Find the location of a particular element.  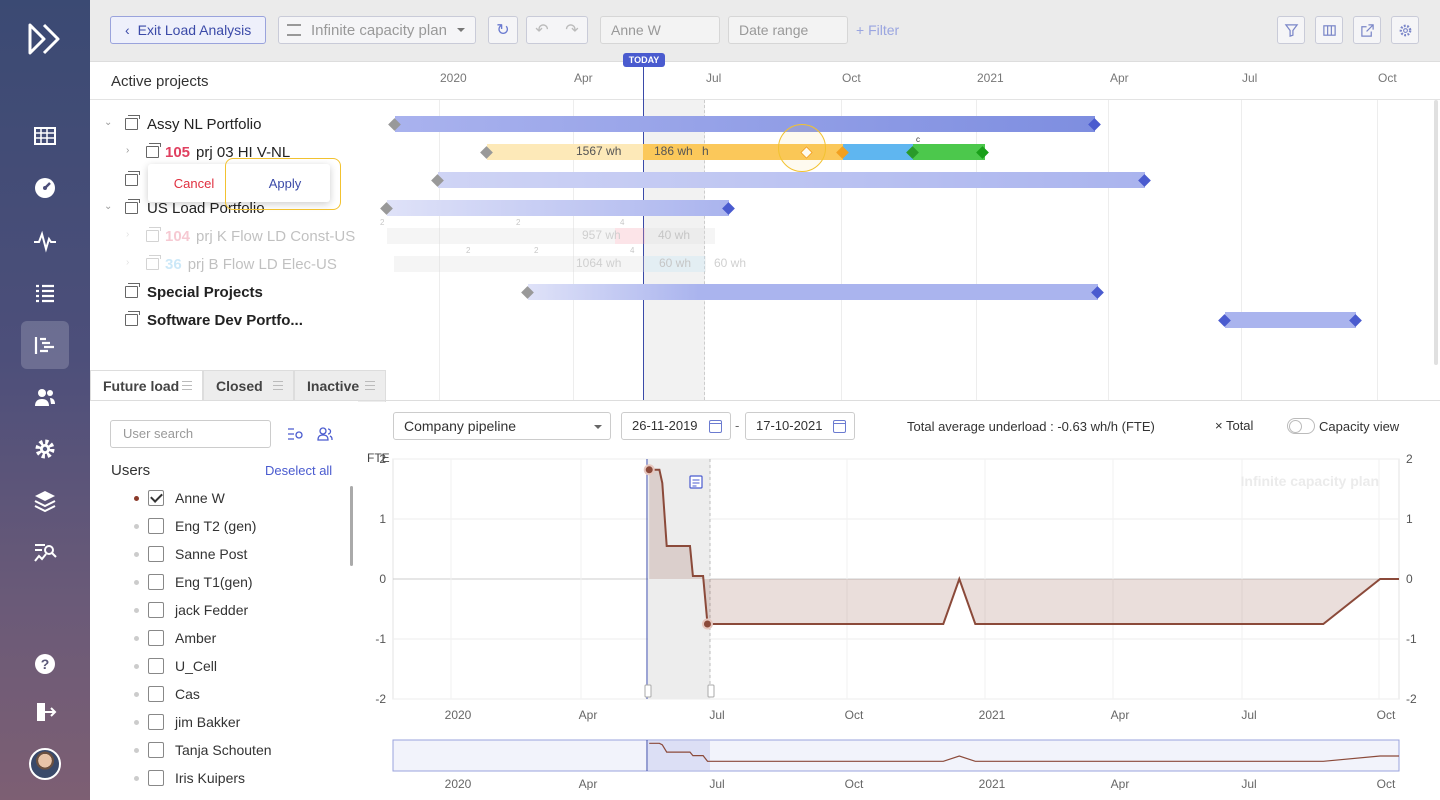

nav-pulse-icon is located at coordinates (45, 241).